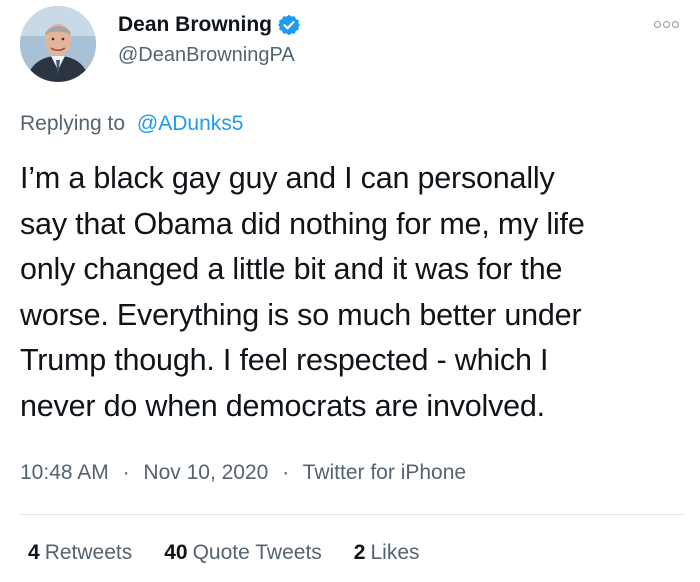 This screenshot has height=582, width=700. What do you see at coordinates (34, 552) in the screenshot?
I see `retweets-count: 4` at bounding box center [34, 552].